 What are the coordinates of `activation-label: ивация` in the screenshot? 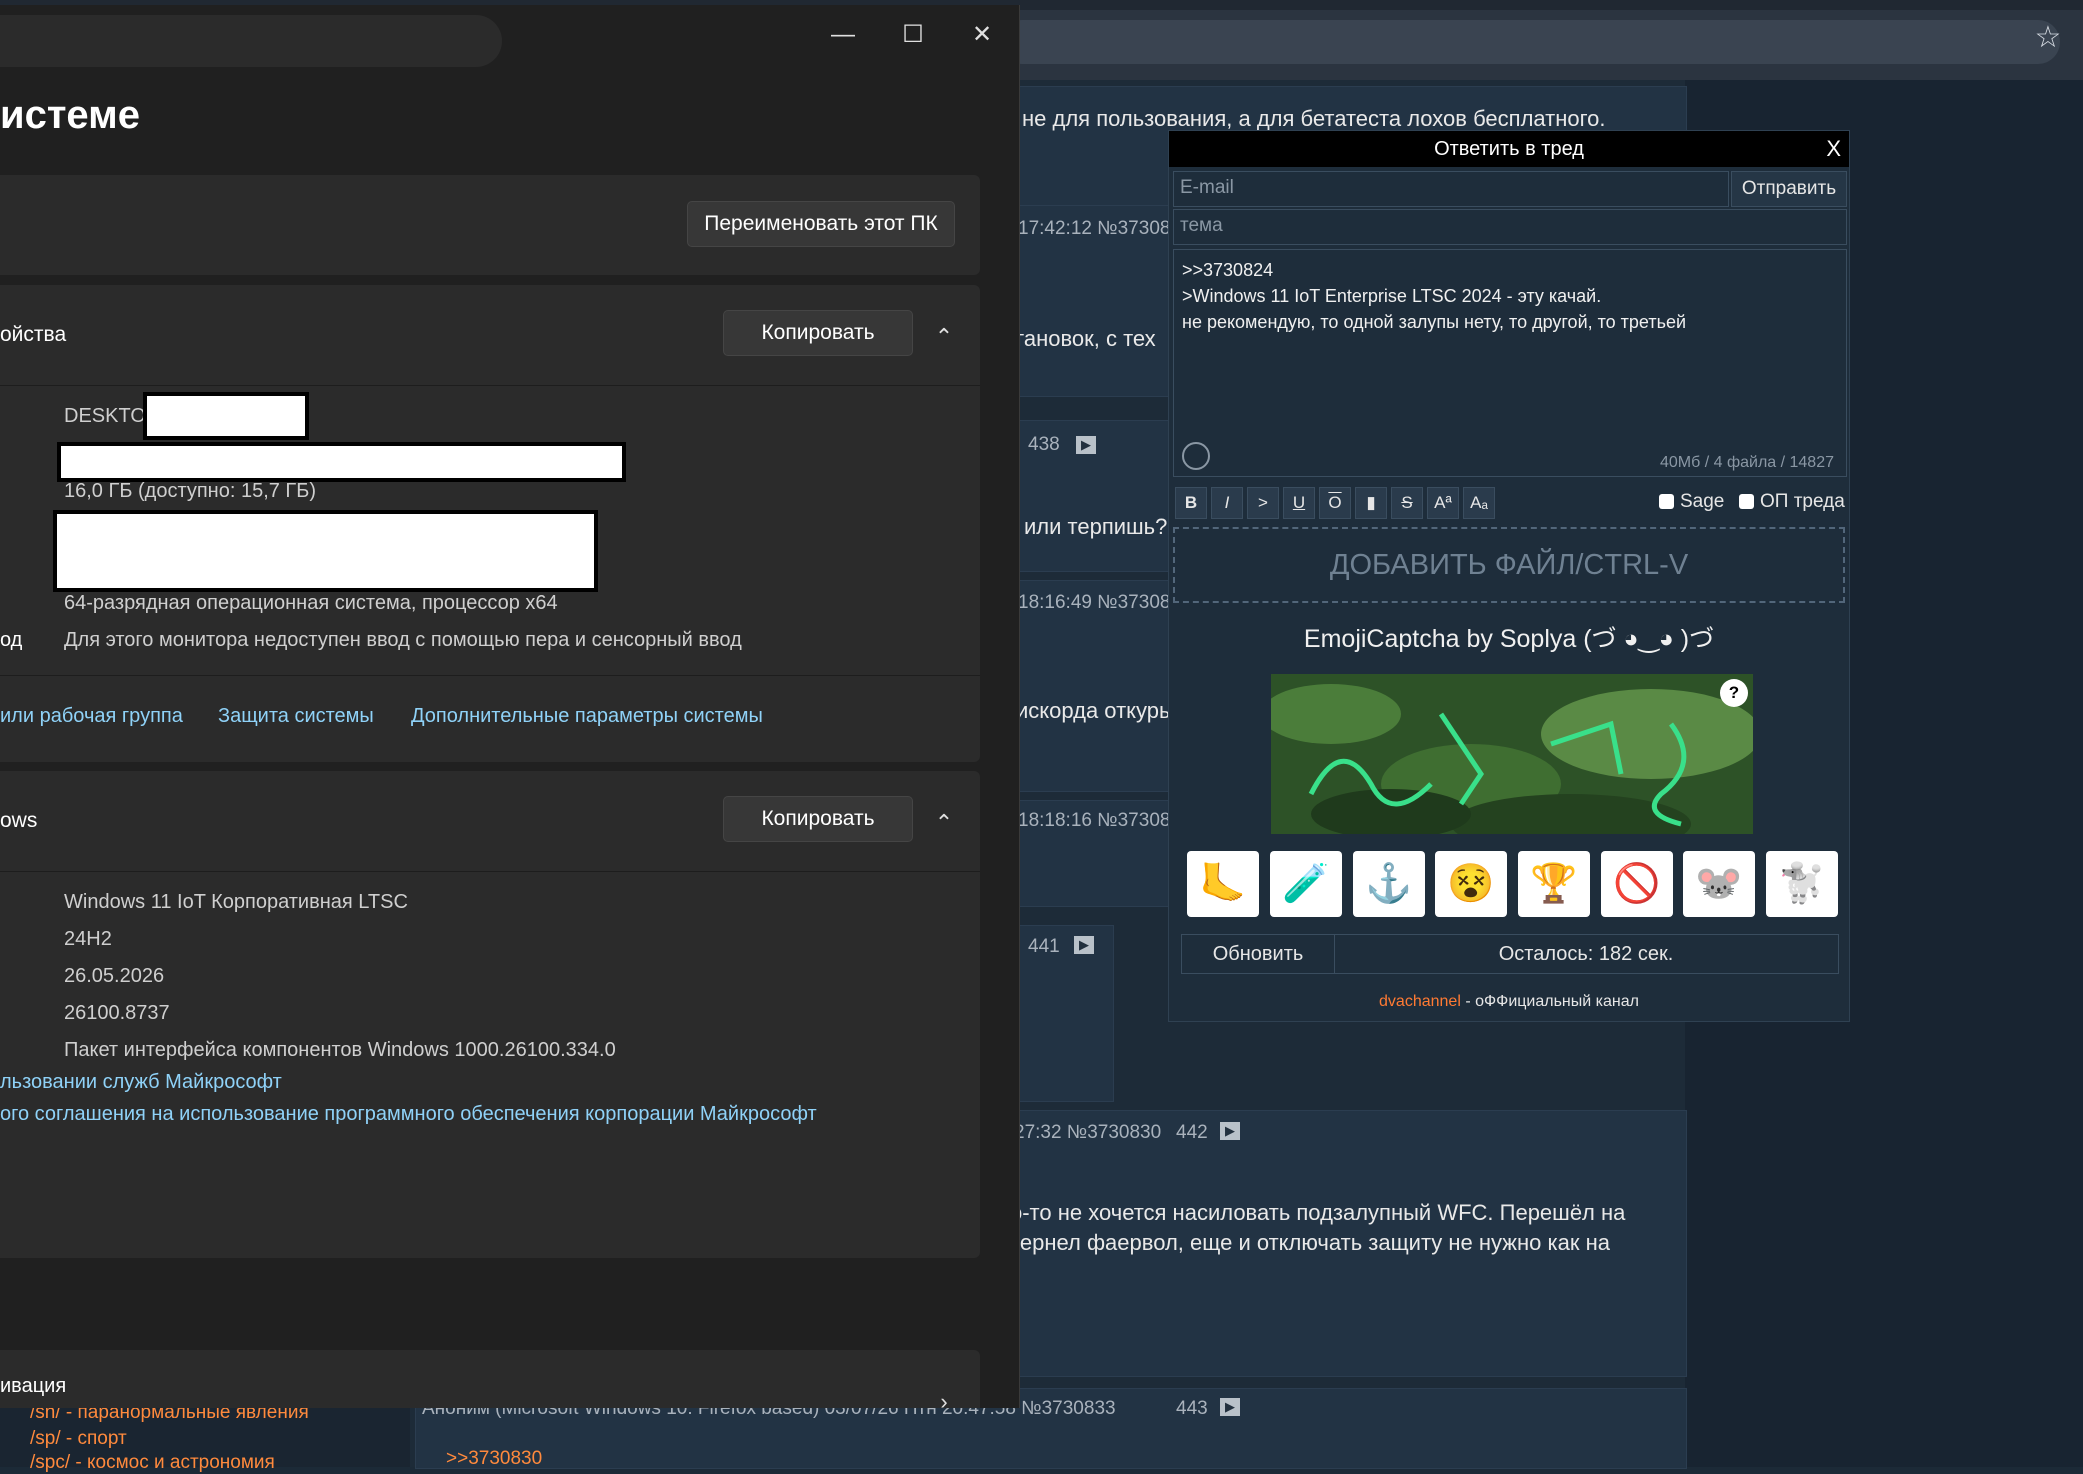 It's located at (33, 1386).